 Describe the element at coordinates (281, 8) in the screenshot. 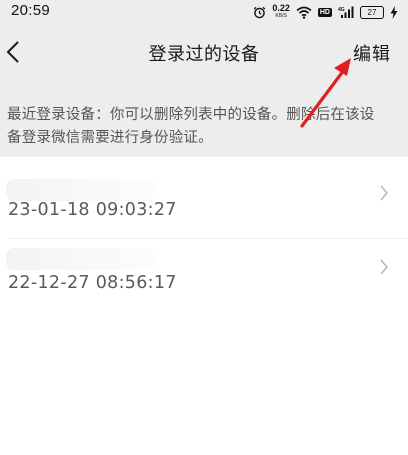

I see `net-speed-value: 0.22` at that location.